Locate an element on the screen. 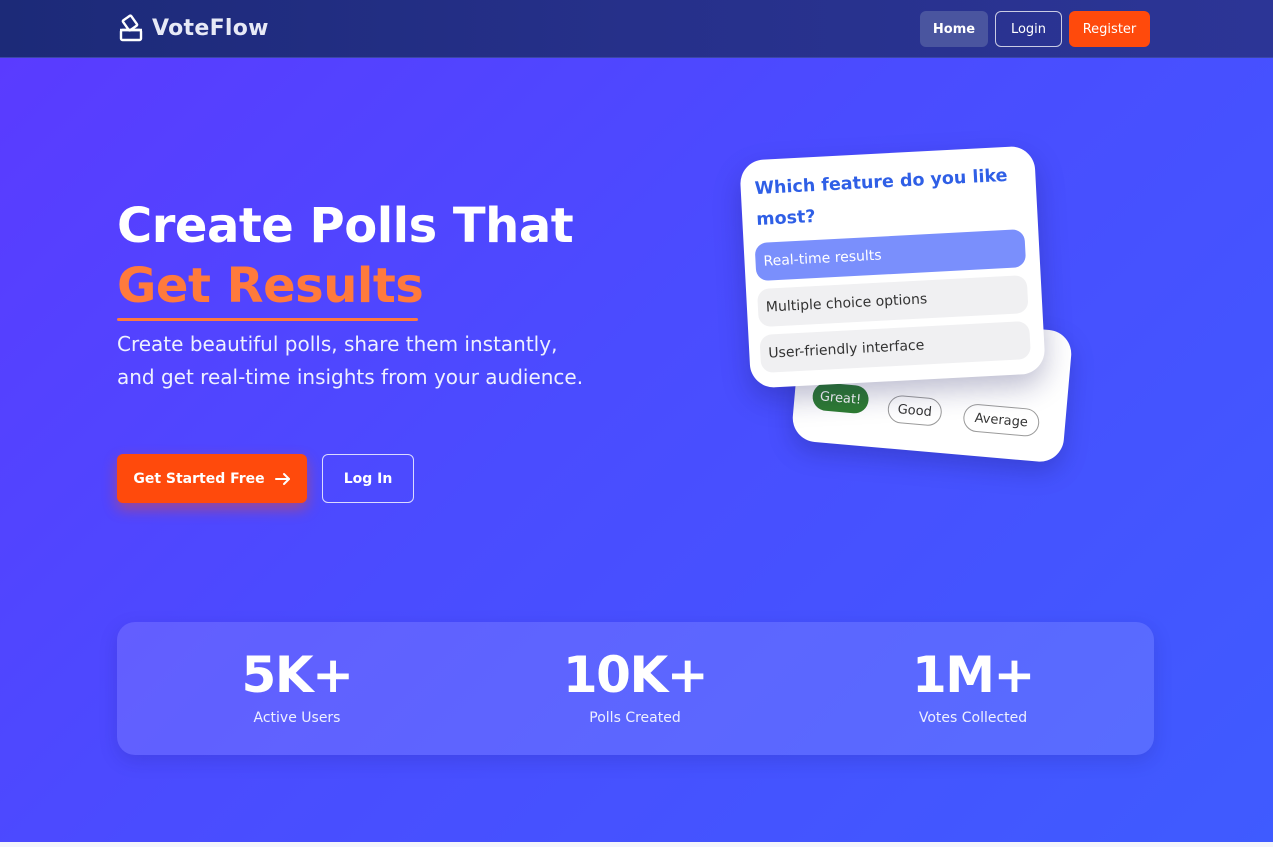 The width and height of the screenshot is (1273, 847). stat-polls-created: 10K+ Polls Created is located at coordinates (635, 686).